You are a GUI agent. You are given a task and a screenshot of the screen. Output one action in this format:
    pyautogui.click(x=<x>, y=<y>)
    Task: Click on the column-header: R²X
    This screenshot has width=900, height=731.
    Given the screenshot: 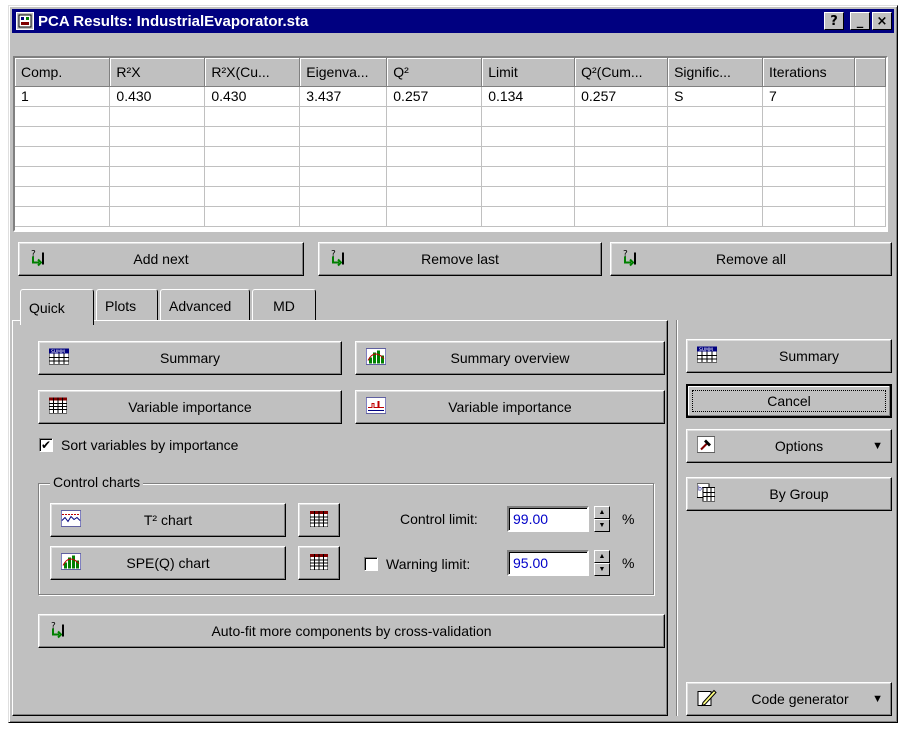 What is the action you would take?
    pyautogui.click(x=157, y=72)
    